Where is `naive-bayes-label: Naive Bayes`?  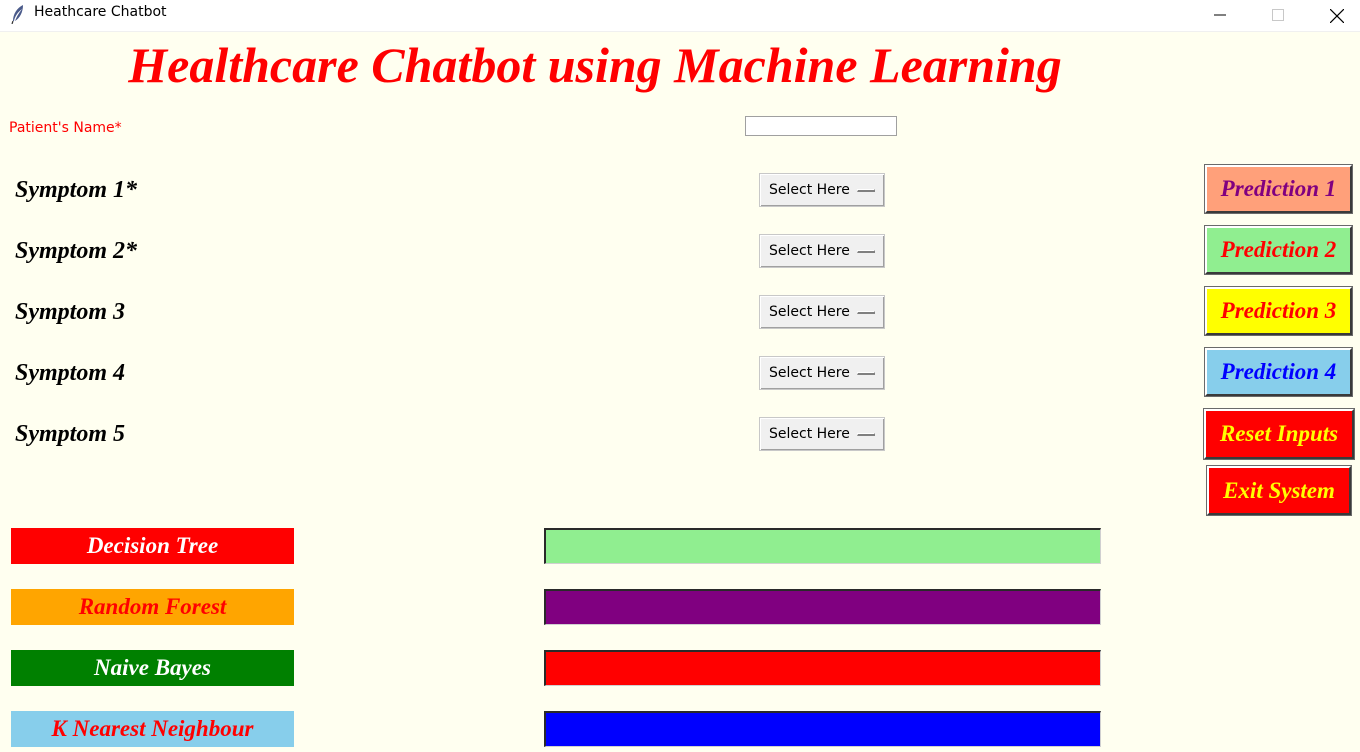
naive-bayes-label: Naive Bayes is located at coordinates (152, 668).